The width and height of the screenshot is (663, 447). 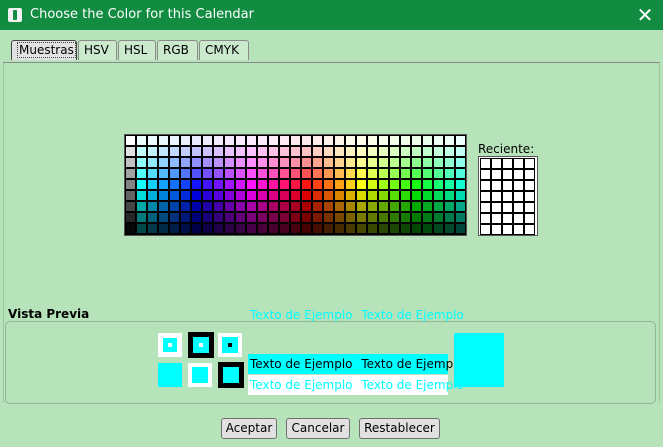 I want to click on recent-swatches, so click(x=508, y=196).